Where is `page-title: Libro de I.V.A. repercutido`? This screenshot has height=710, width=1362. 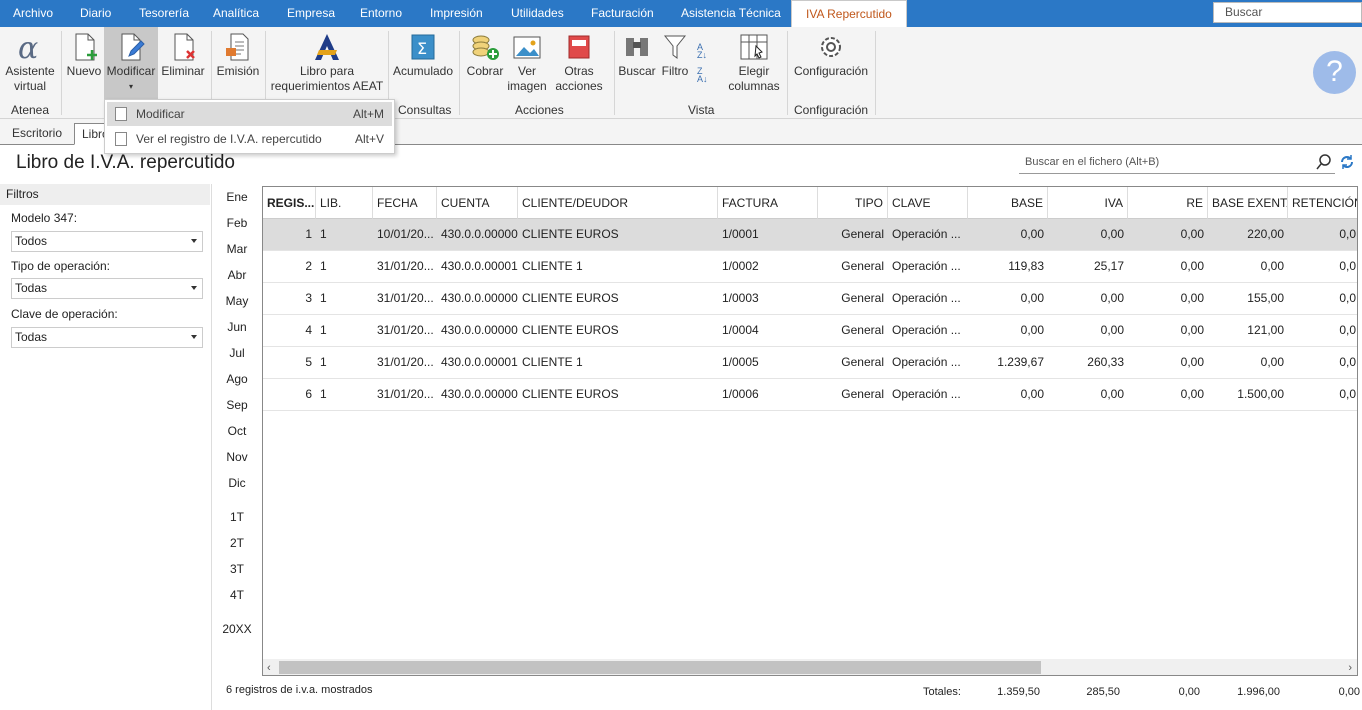 page-title: Libro de I.V.A. repercutido is located at coordinates (125, 162).